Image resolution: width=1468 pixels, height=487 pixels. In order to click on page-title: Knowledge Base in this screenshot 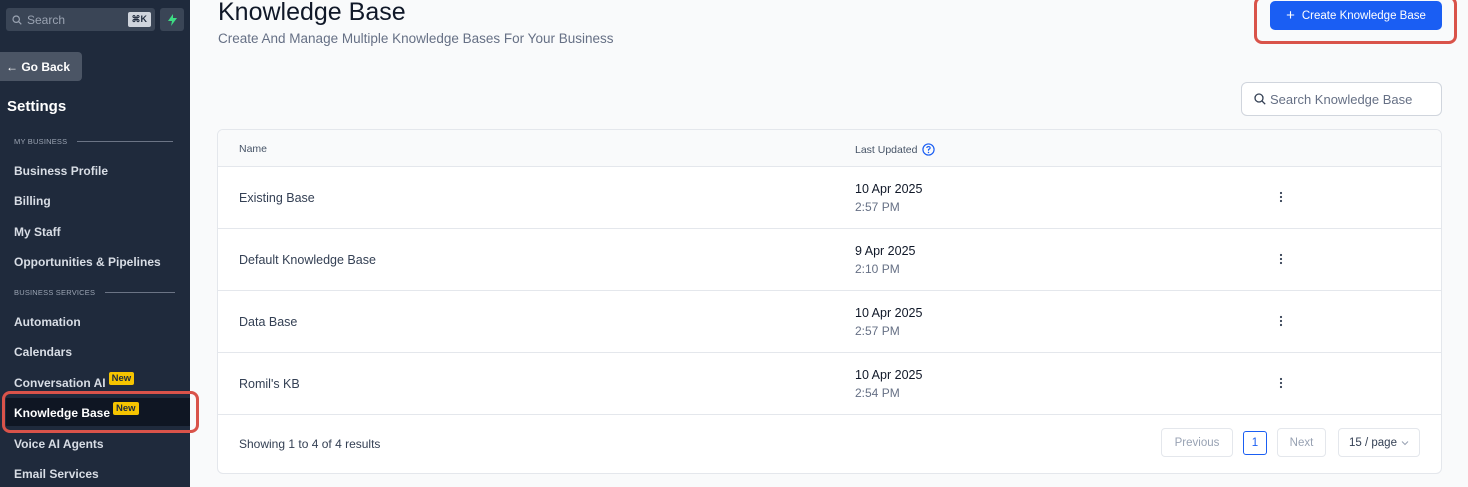, I will do `click(312, 13)`.